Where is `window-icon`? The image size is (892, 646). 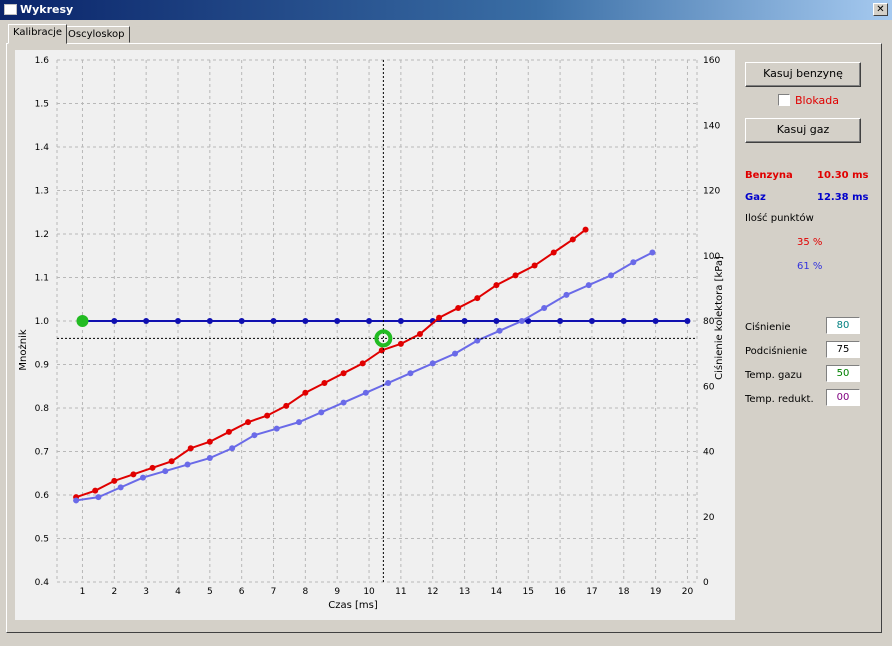 window-icon is located at coordinates (10, 9).